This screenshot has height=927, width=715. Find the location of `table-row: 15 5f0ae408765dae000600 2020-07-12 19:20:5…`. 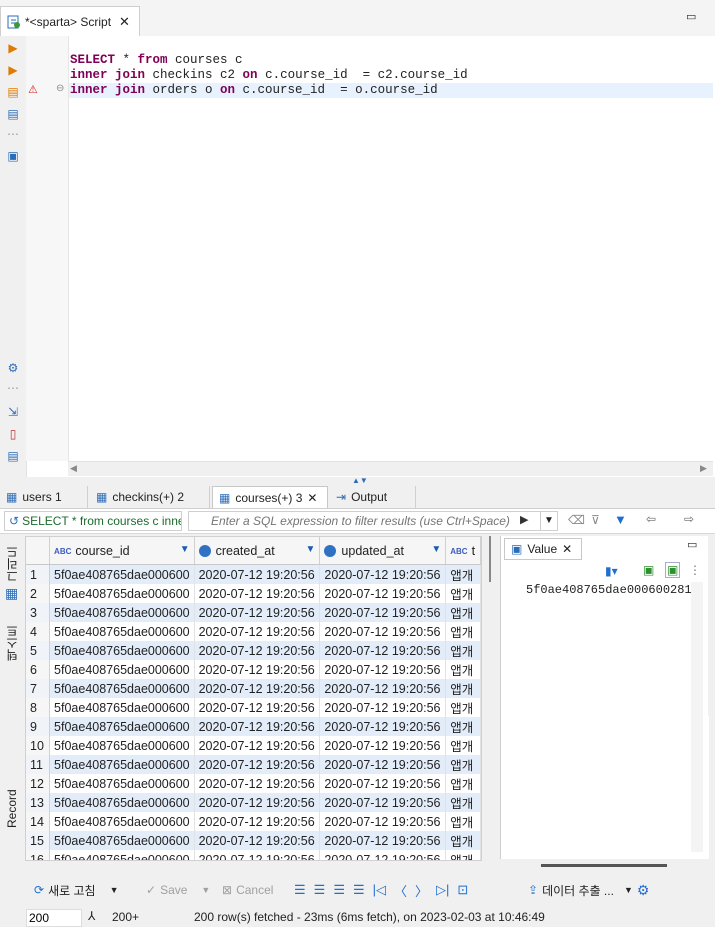

table-row: 15 5f0ae408765dae000600 2020-07-12 19:20:5… is located at coordinates (253, 840).